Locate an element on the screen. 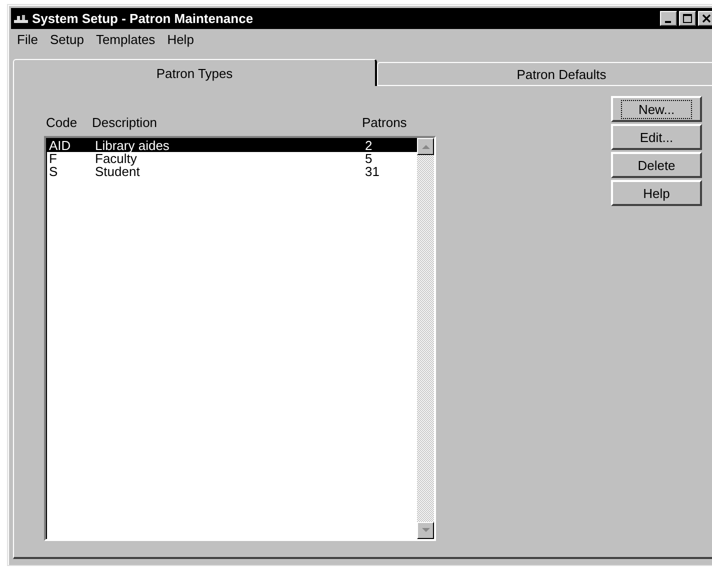  scroll-up-button is located at coordinates (425, 146).